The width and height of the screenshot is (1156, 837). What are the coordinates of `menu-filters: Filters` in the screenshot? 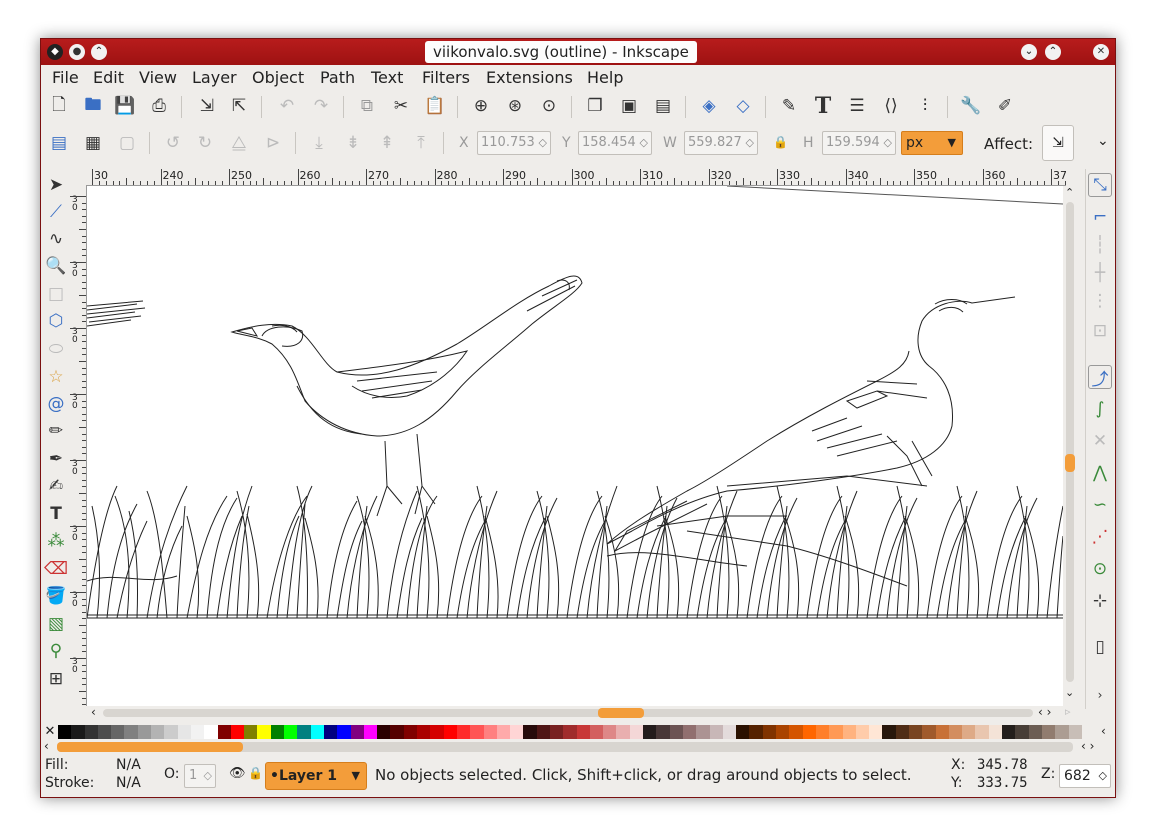 It's located at (446, 77).